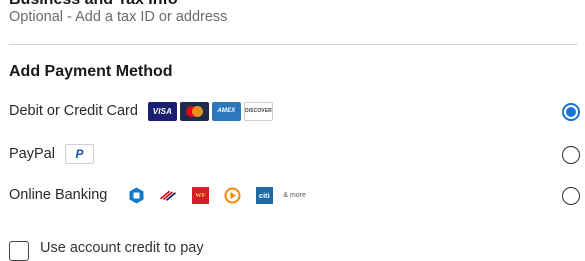 Image resolution: width=585 pixels, height=261 pixels. I want to click on payment-option-online-banking-radio, so click(571, 196).